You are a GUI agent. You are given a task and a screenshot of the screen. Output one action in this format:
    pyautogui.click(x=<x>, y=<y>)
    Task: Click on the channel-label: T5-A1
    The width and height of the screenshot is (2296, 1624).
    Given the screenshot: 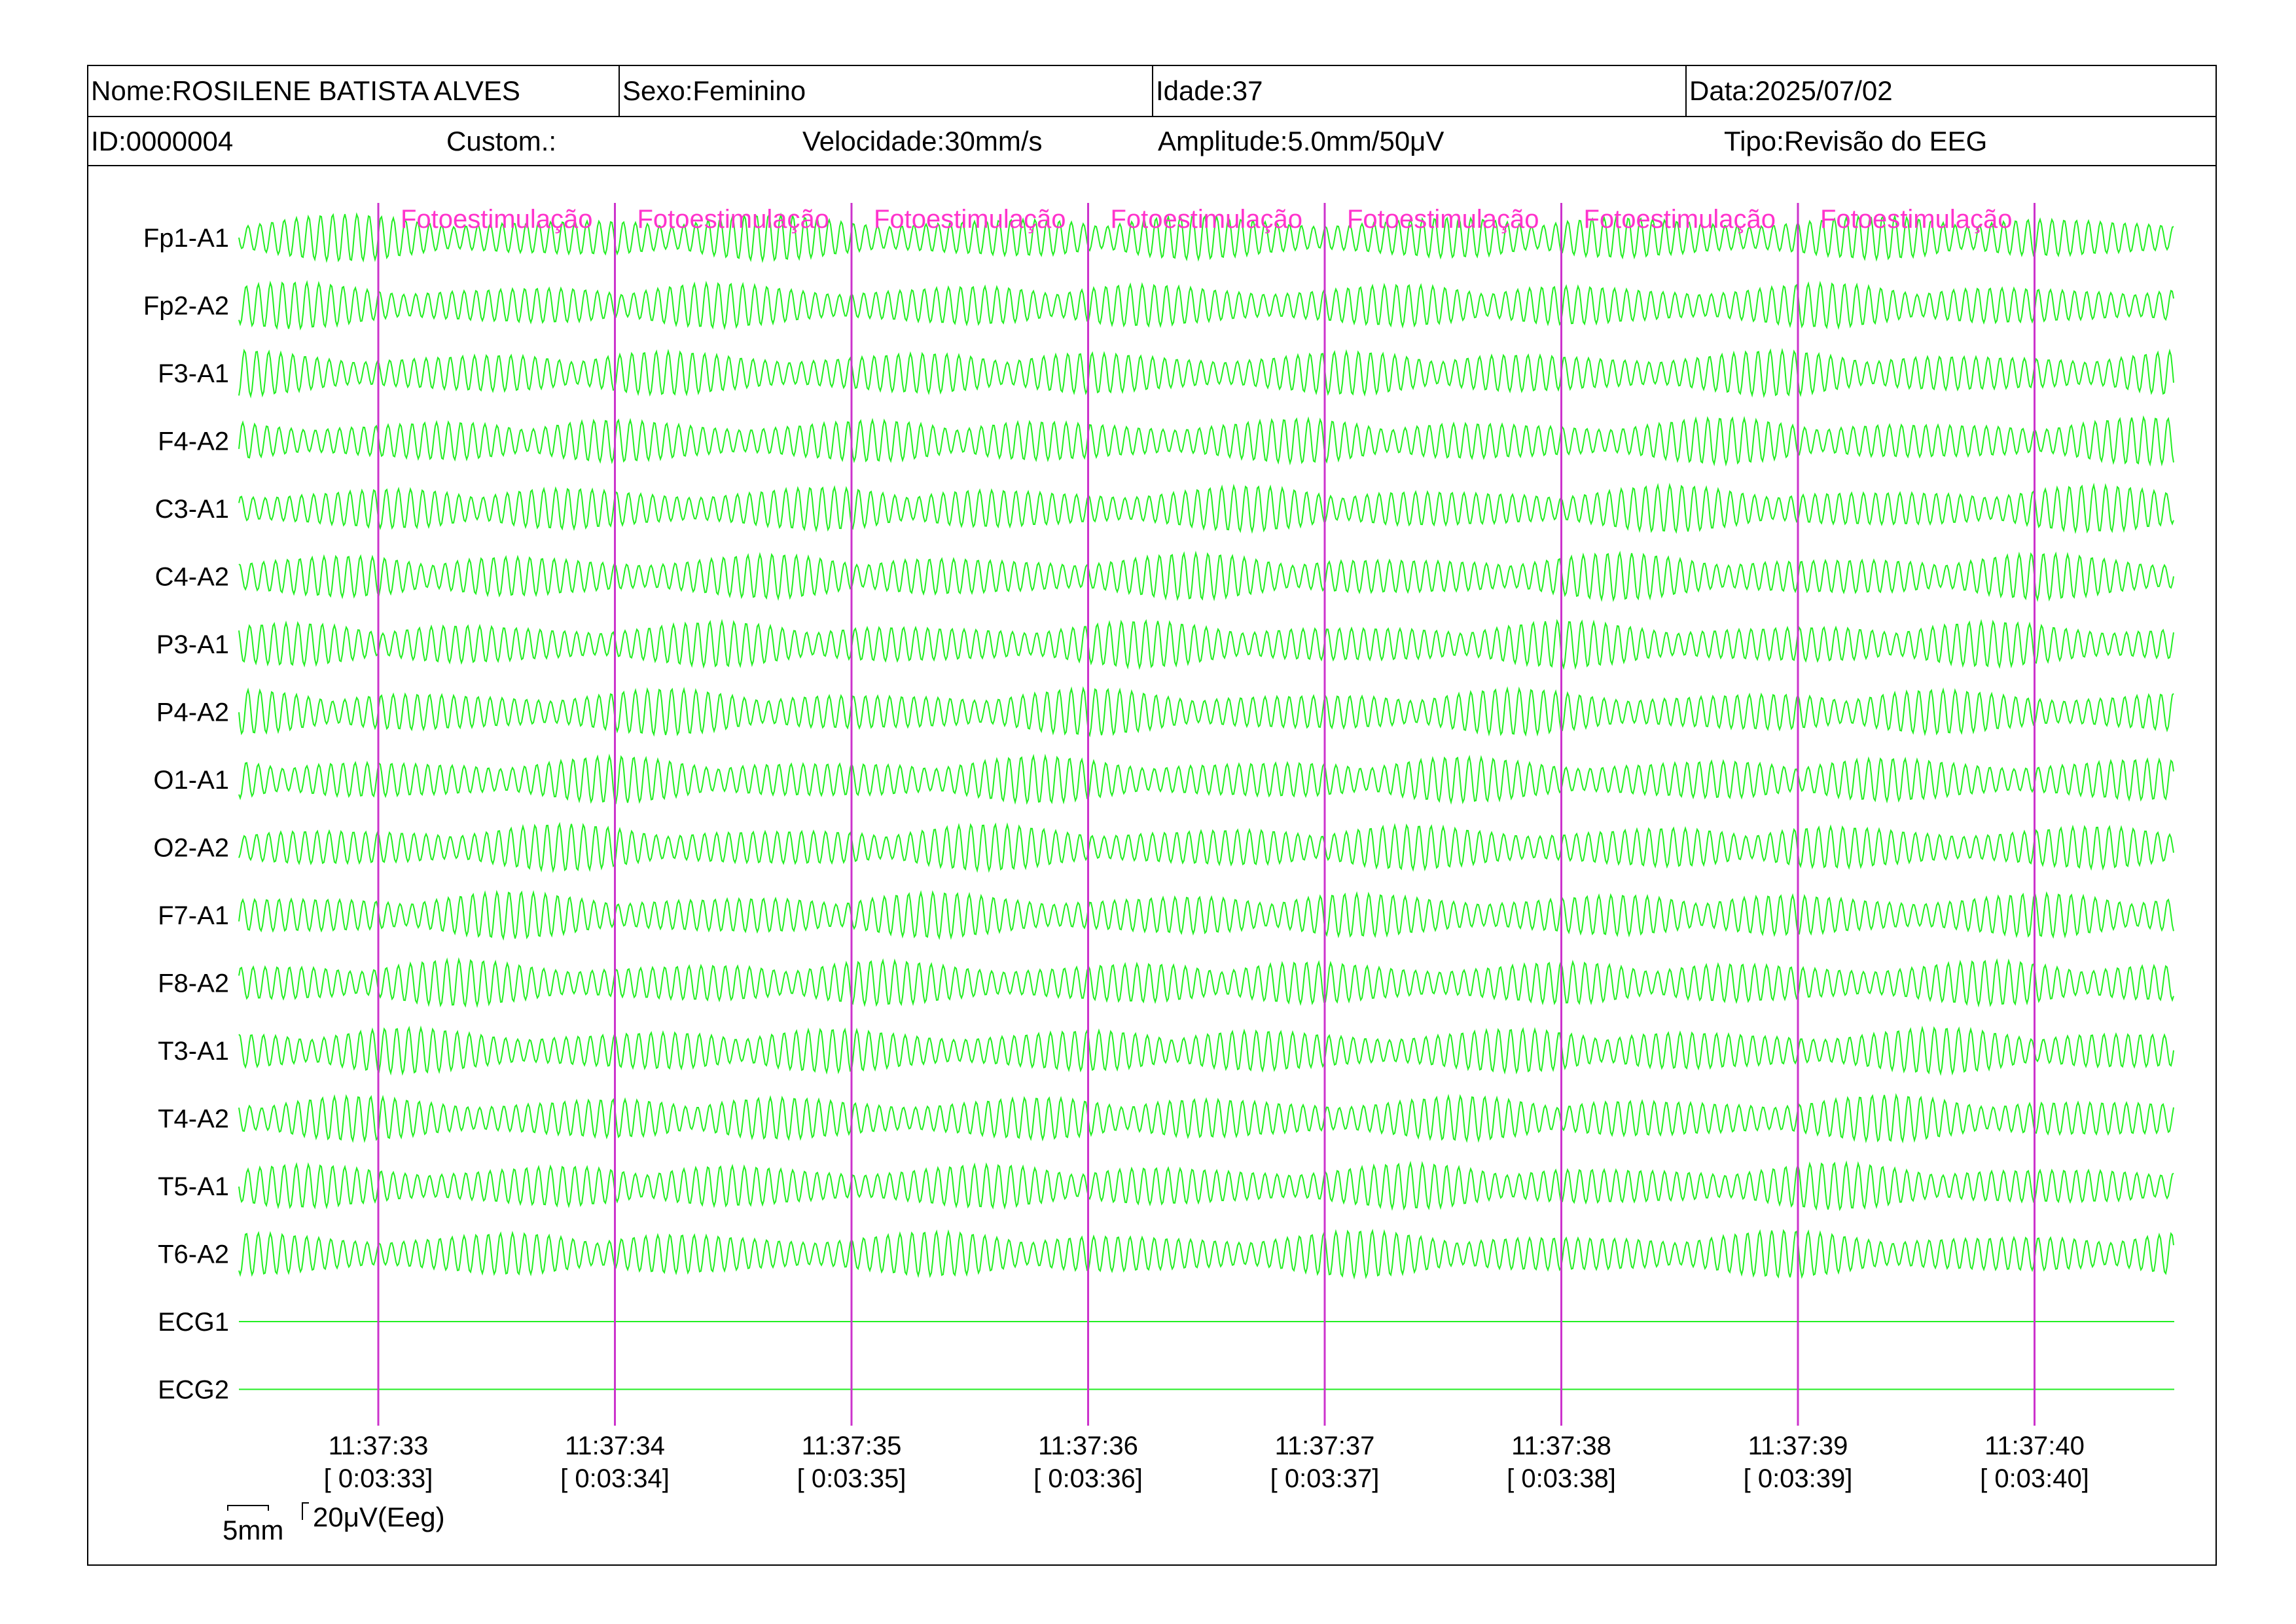 What is the action you would take?
    pyautogui.click(x=193, y=1186)
    